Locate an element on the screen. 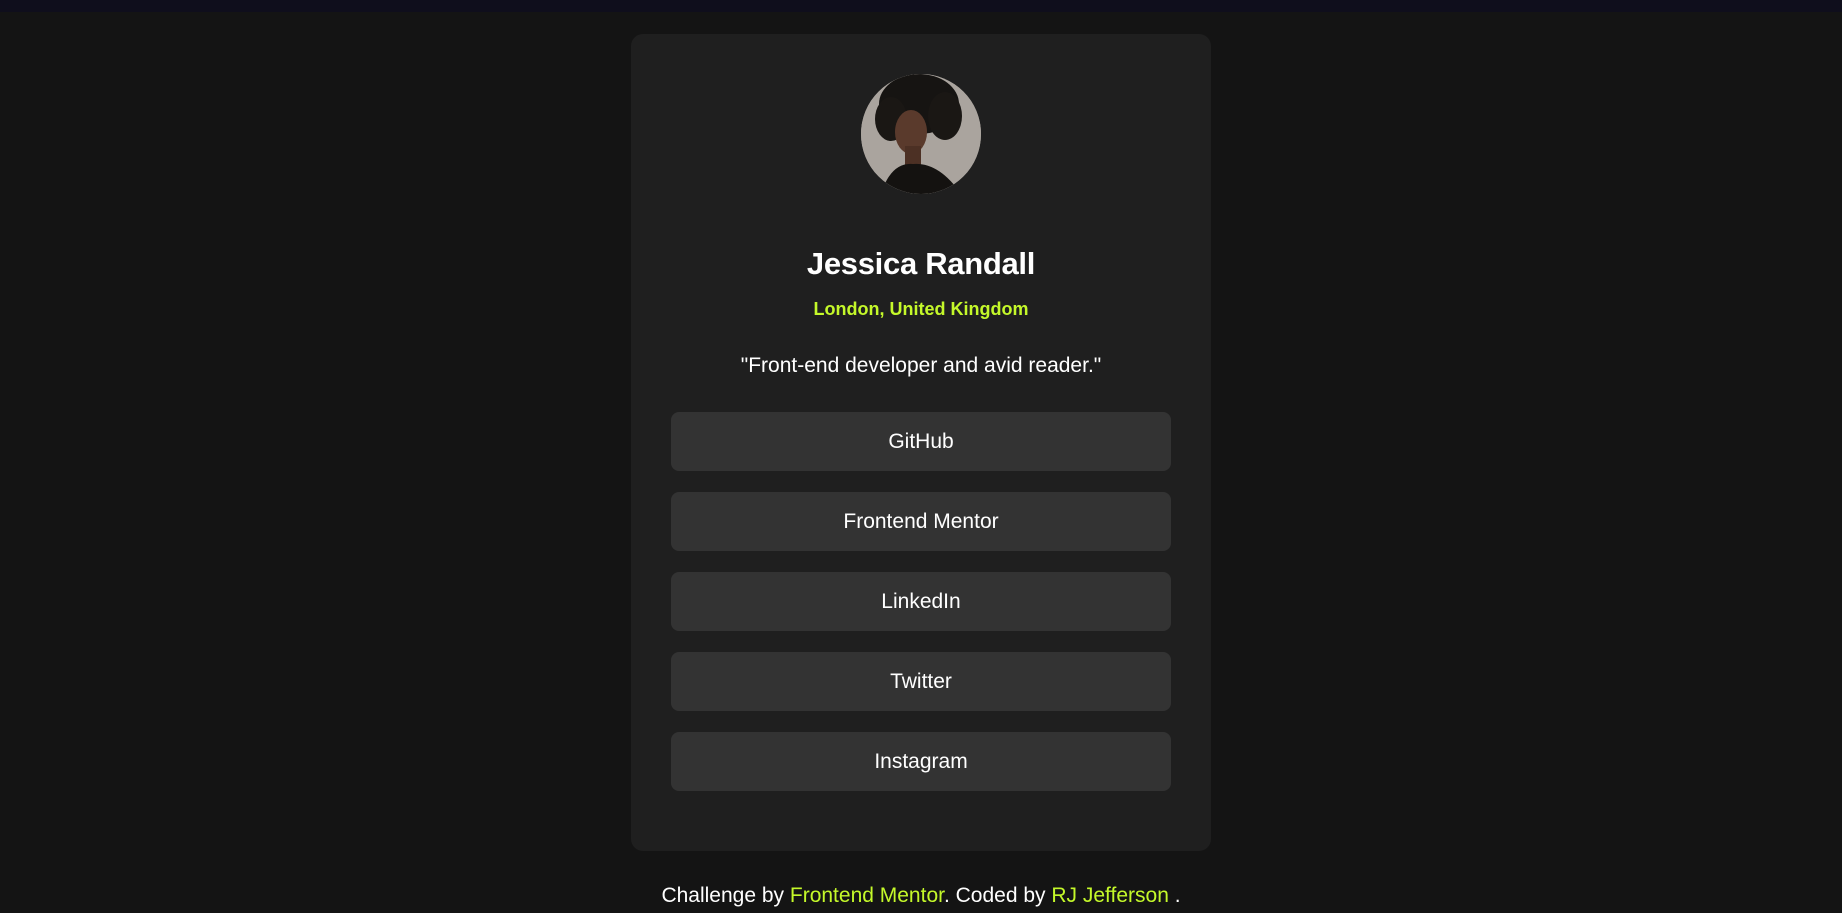 The image size is (1842, 913). avatar-image is located at coordinates (921, 134).